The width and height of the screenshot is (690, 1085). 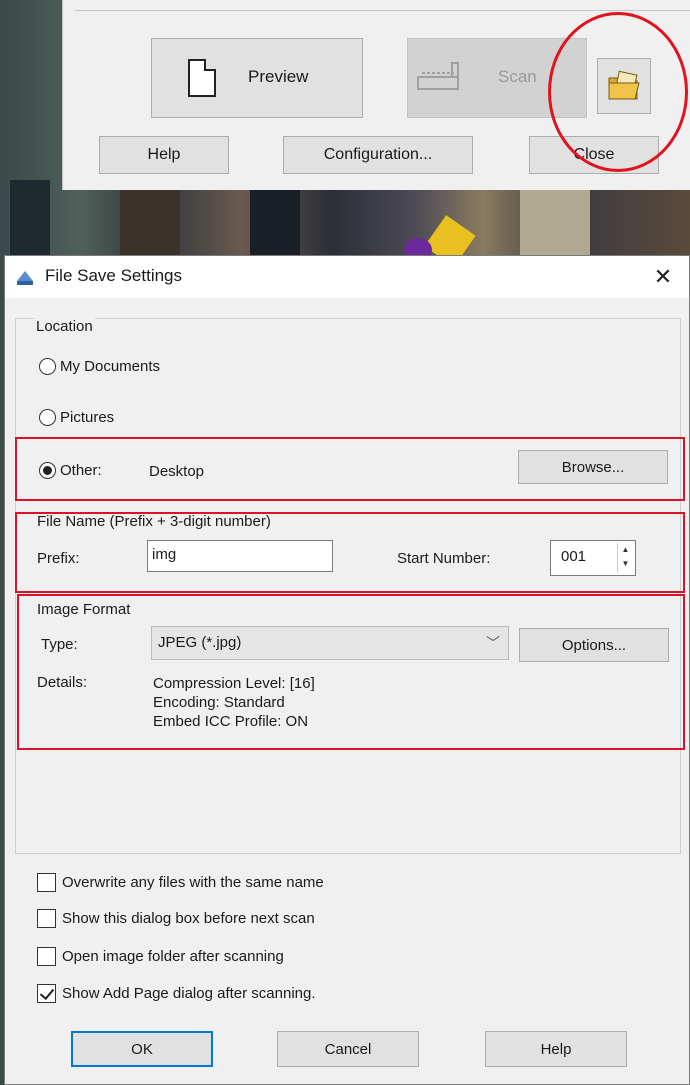 I want to click on cancel-button: Cancel, so click(x=348, y=1049).